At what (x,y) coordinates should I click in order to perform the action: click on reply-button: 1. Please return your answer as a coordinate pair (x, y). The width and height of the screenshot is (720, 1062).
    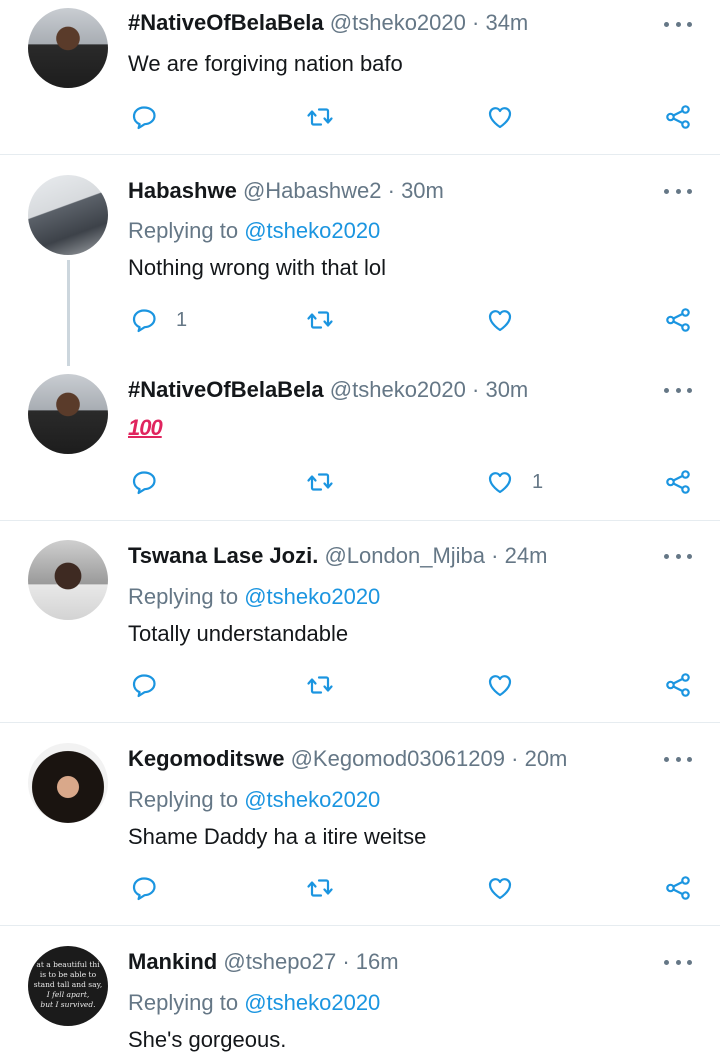
    Looking at the image, I should click on (158, 320).